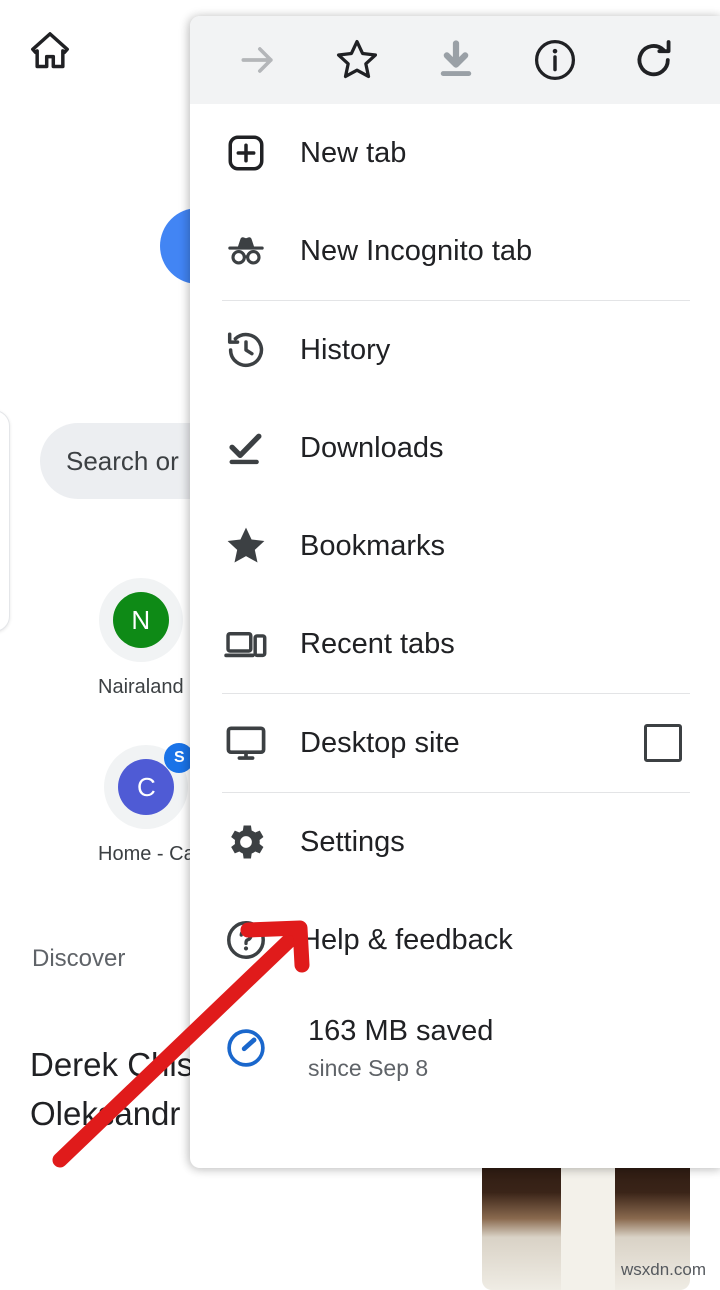 Image resolution: width=720 pixels, height=1290 pixels. Describe the element at coordinates (455, 448) in the screenshot. I see `menu-item-downloads: Downloads` at that location.